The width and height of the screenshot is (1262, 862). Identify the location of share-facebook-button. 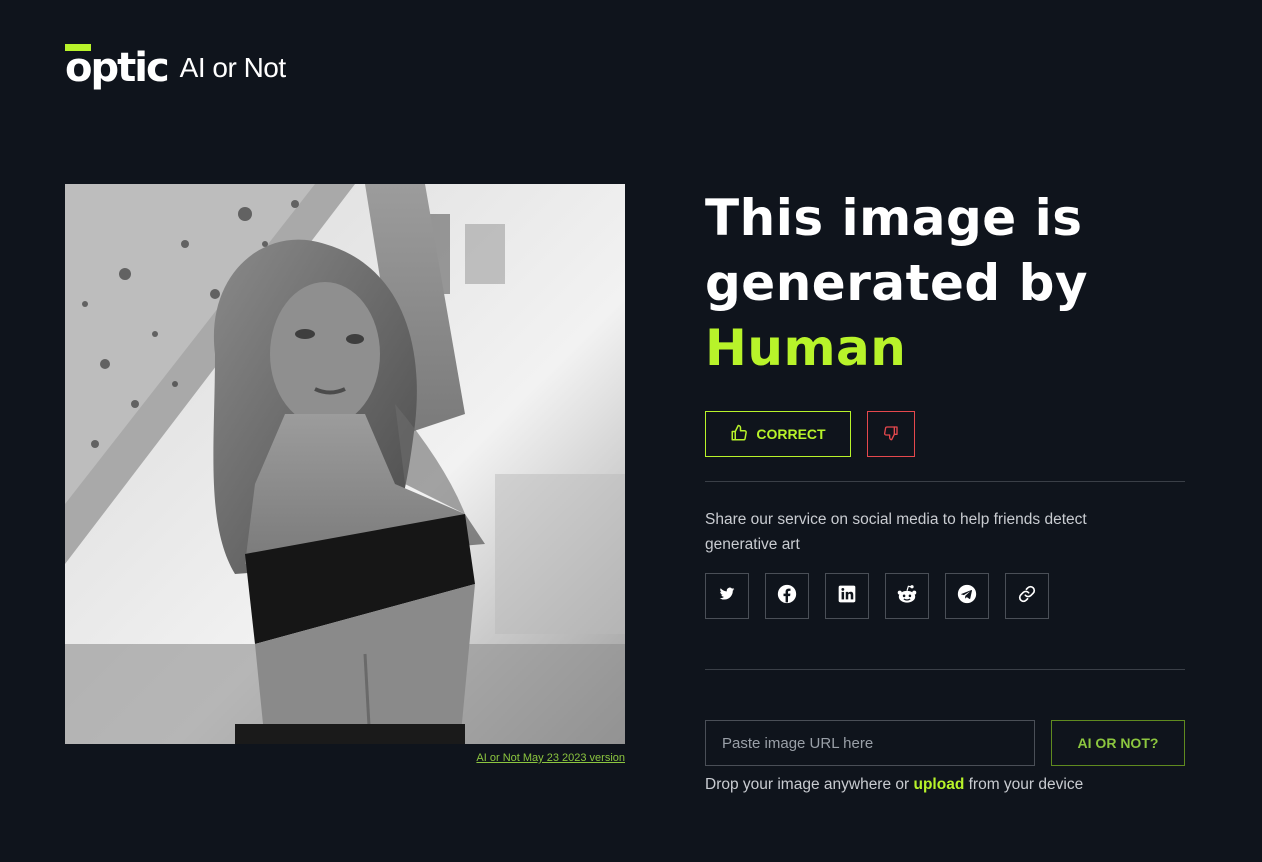
(787, 596).